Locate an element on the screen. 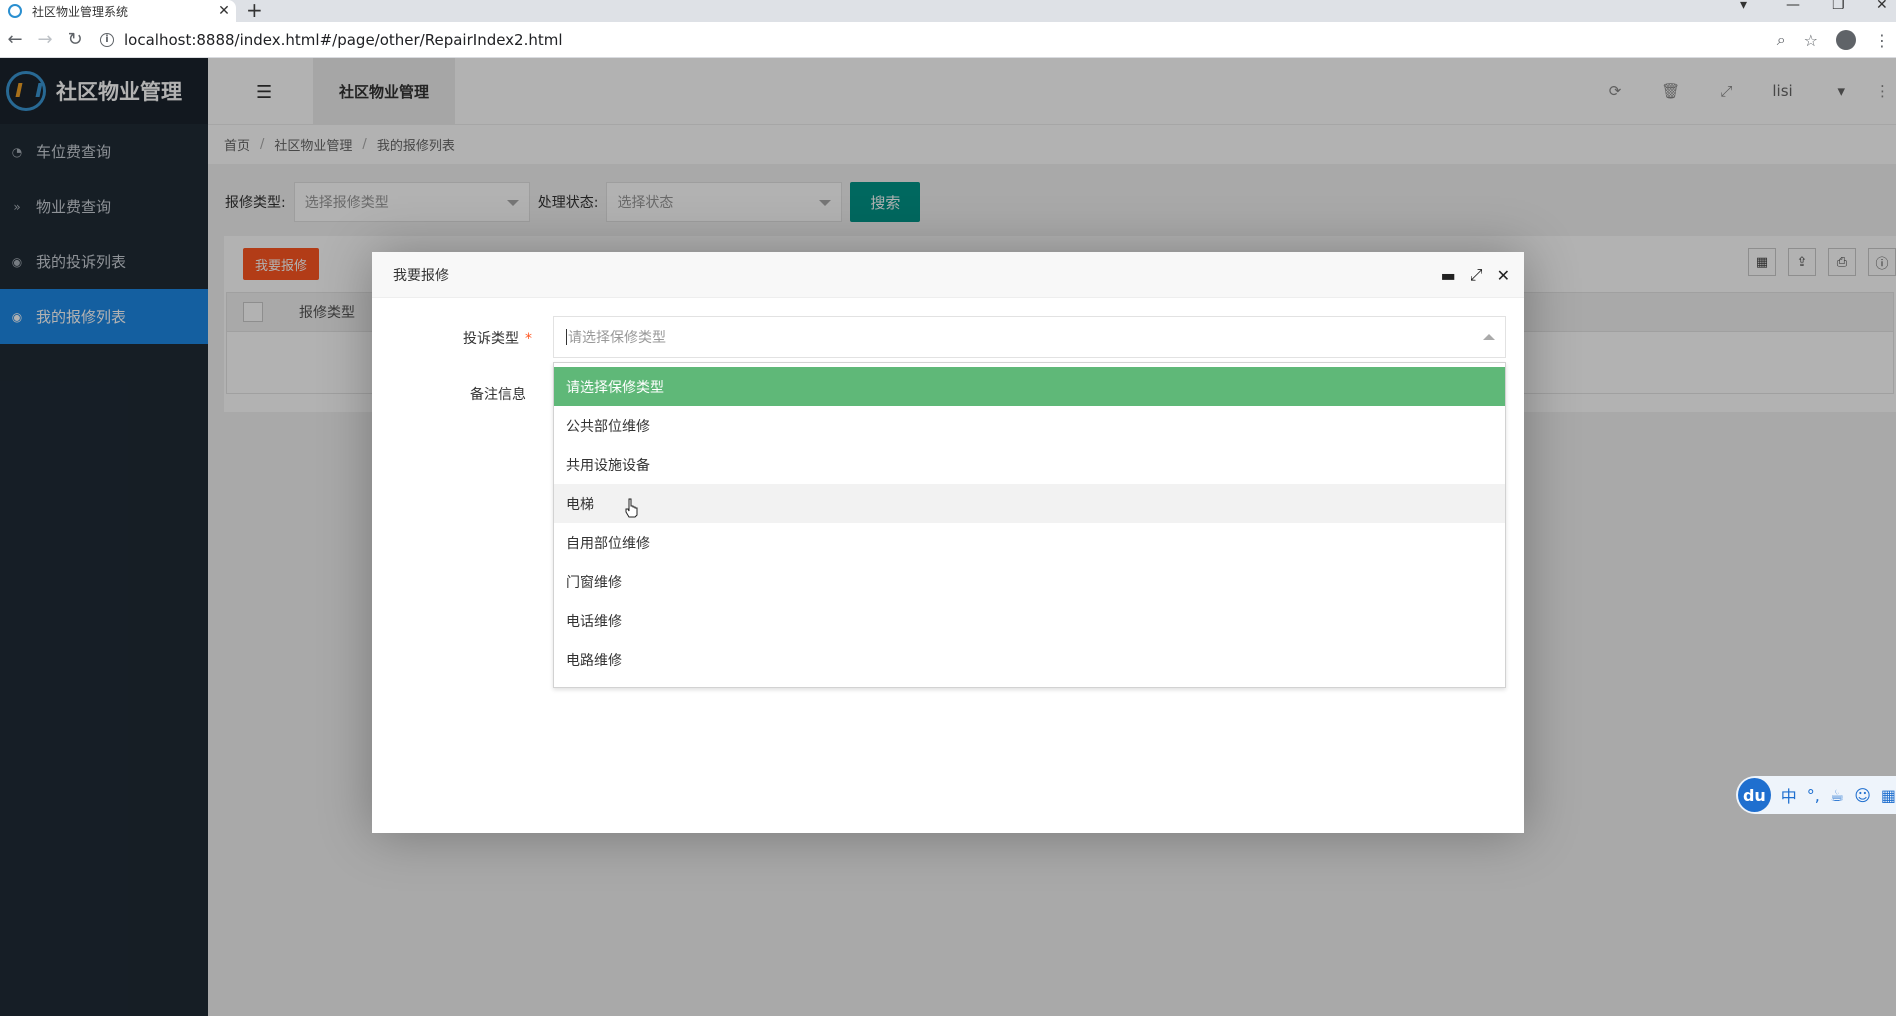 The height and width of the screenshot is (1016, 1896). complaint-type-placeholder: 请选择保修类型 is located at coordinates (617, 338).